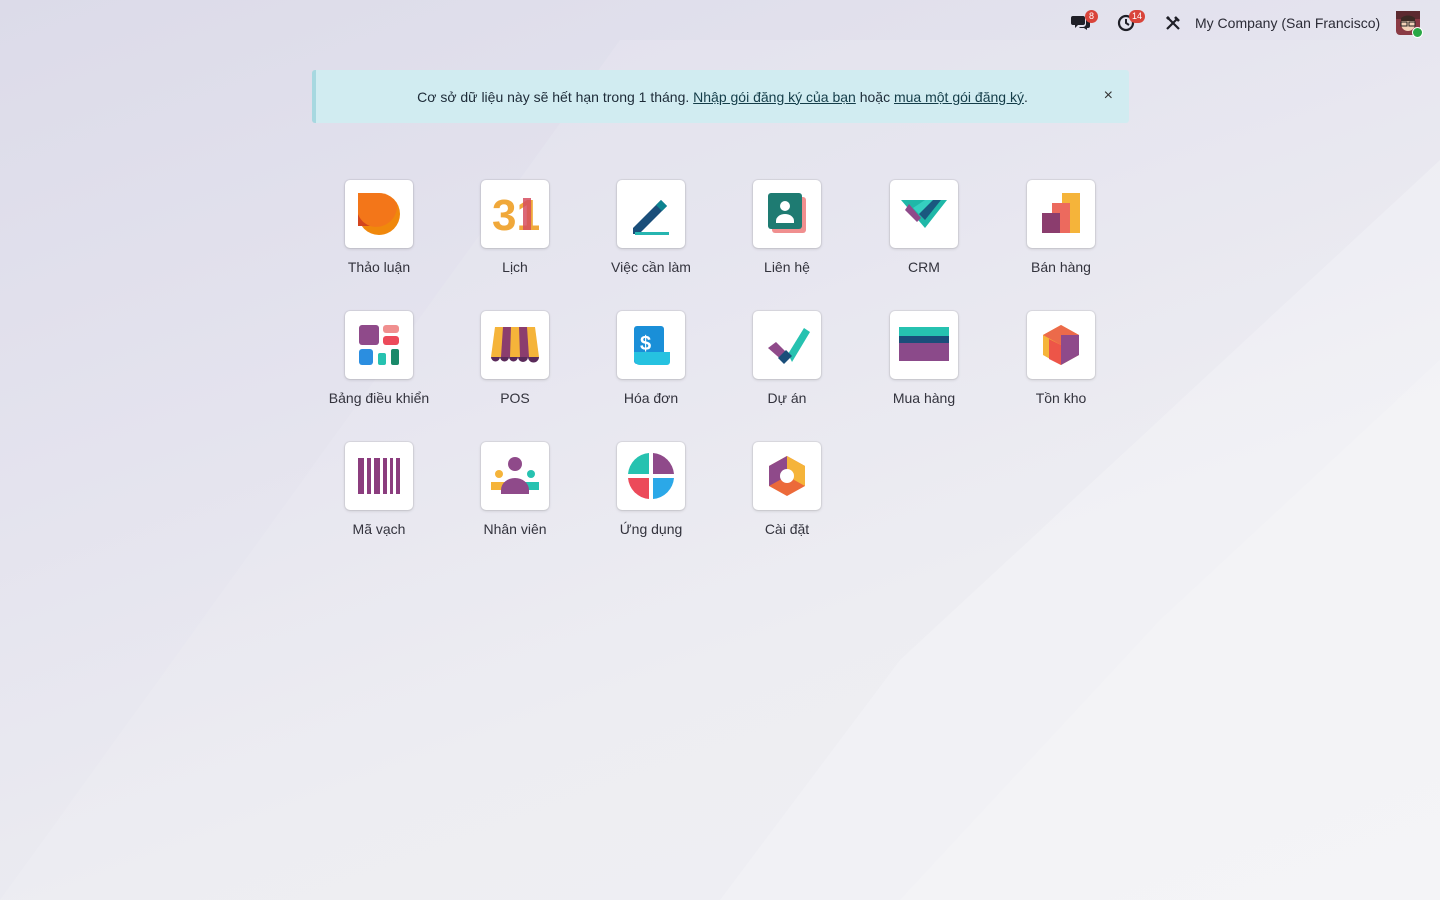 This screenshot has height=900, width=1440. I want to click on app-label: Bảng điều khiển, so click(379, 398).